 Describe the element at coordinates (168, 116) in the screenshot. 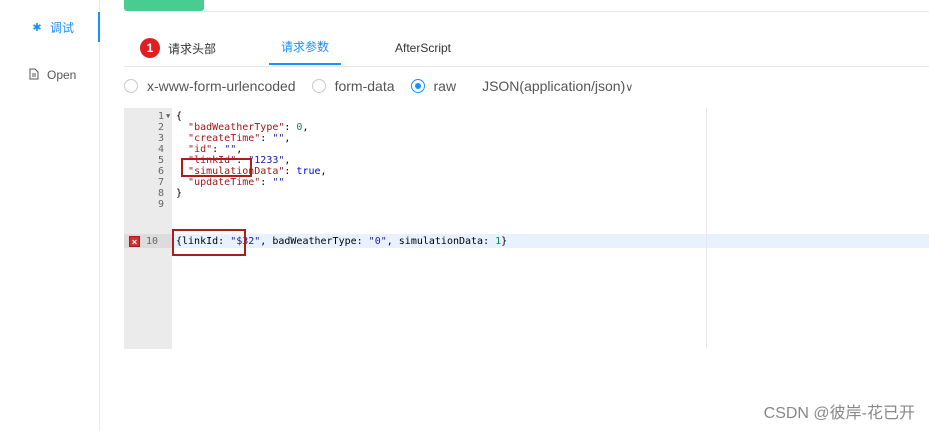

I see `fold-arrow-icon: ▼` at that location.